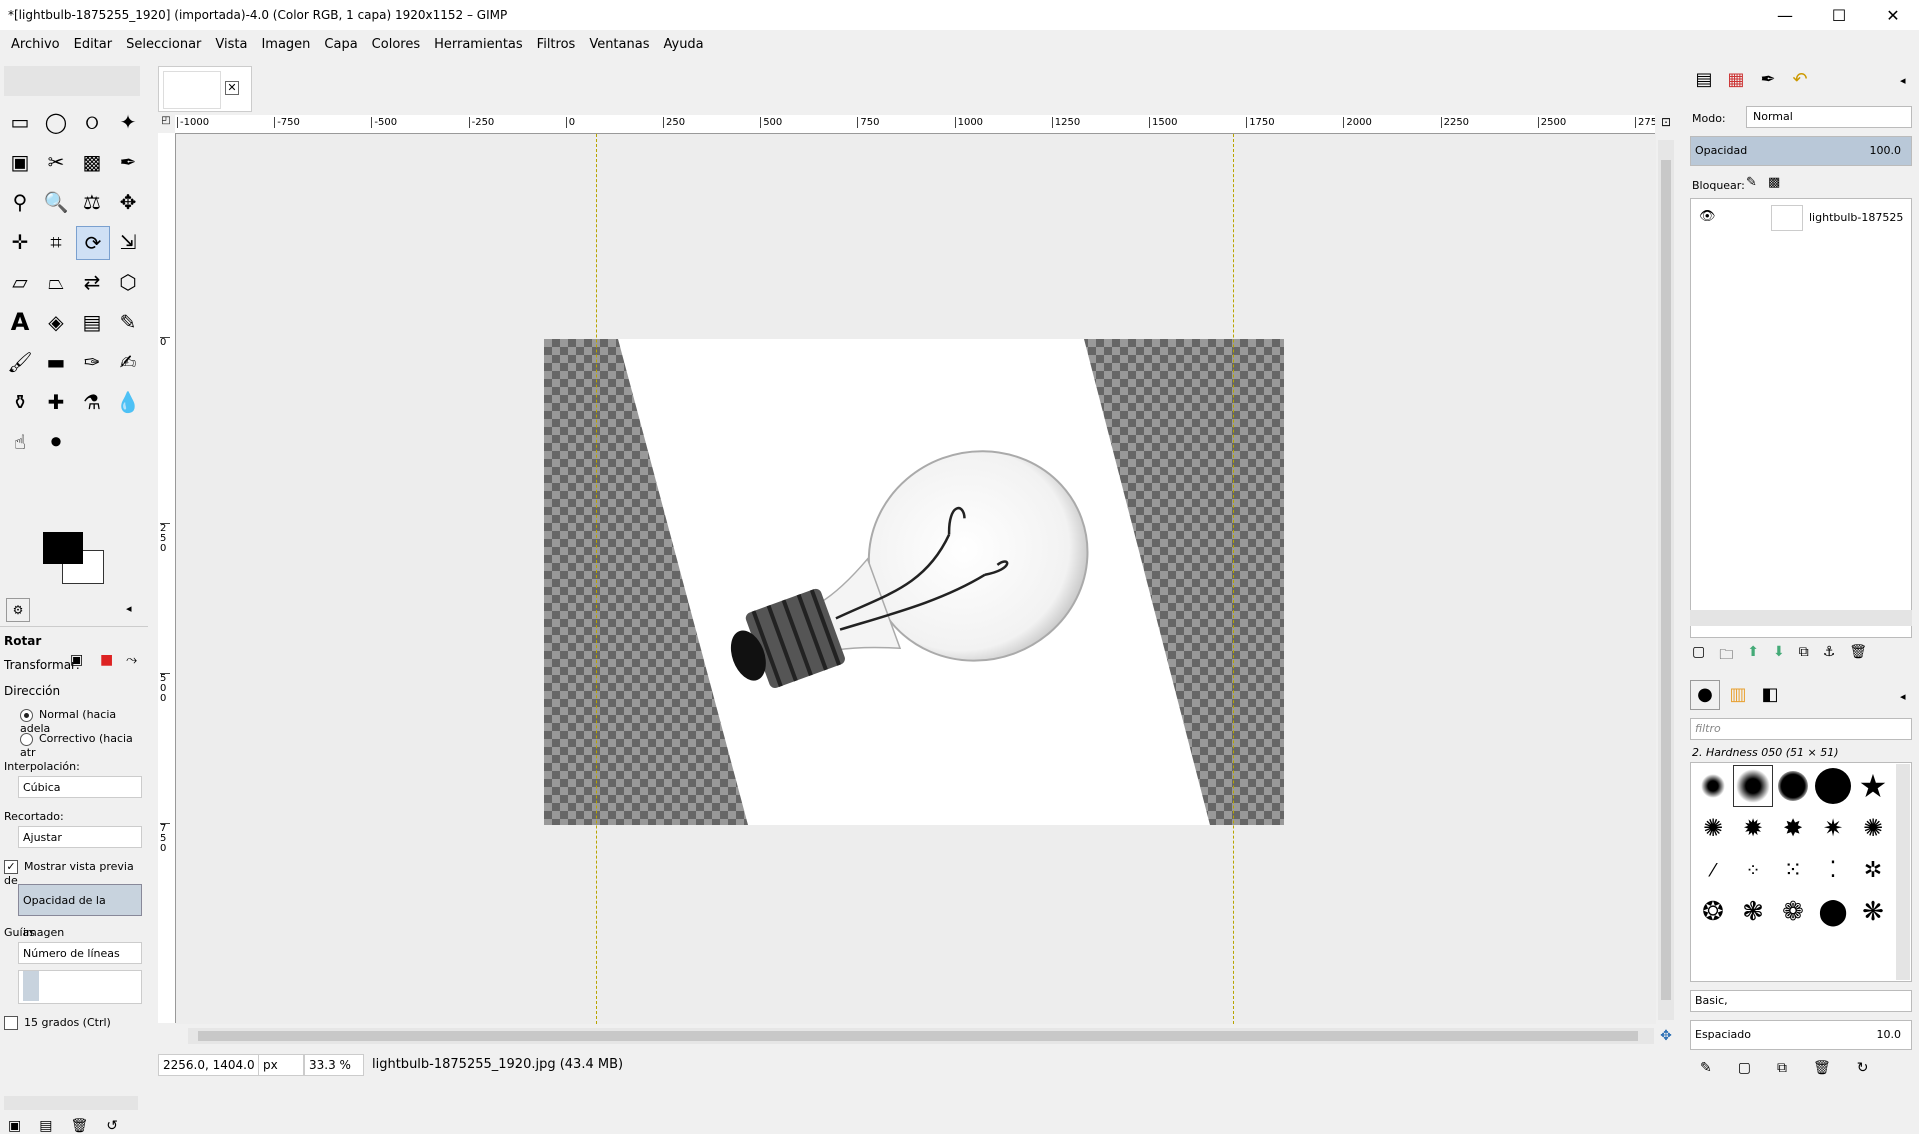 The width and height of the screenshot is (1919, 1134). Describe the element at coordinates (79, 1126) in the screenshot. I see `delete-options-icon: 🗑` at that location.